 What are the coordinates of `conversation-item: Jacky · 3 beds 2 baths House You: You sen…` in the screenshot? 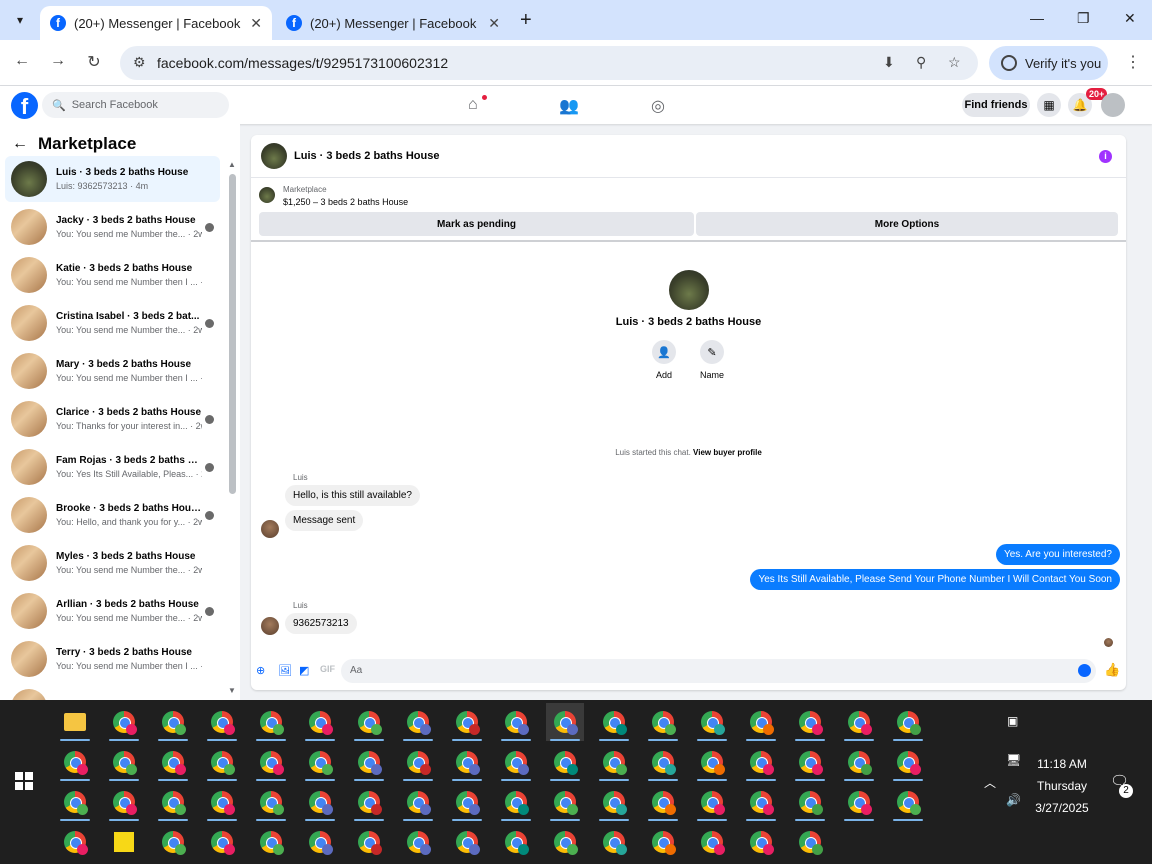 It's located at (112, 227).